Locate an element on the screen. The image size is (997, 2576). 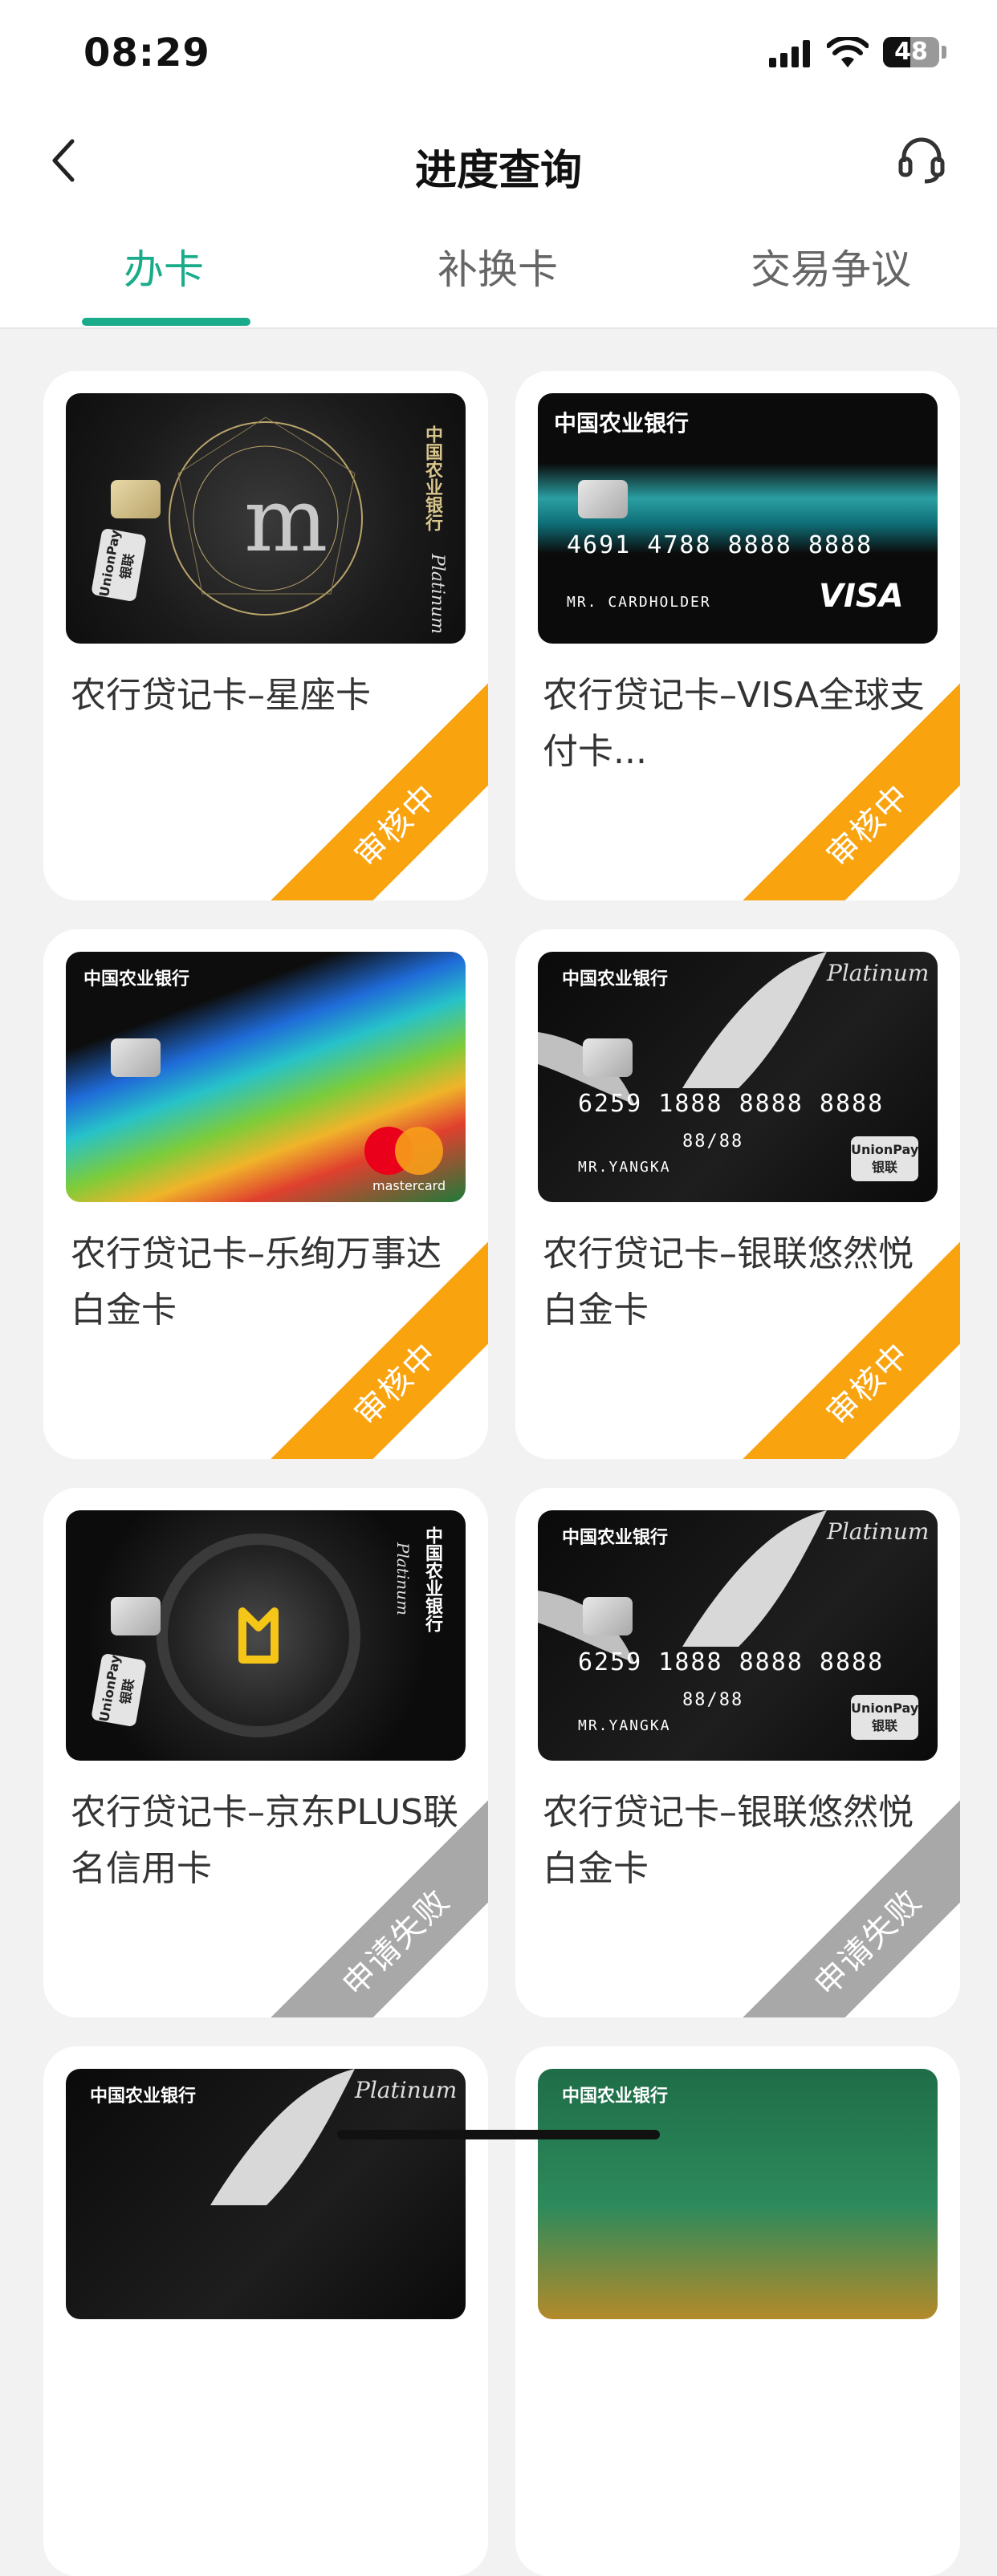
tab-bar: 办卡 补换卡 交易争议 is located at coordinates (498, 273).